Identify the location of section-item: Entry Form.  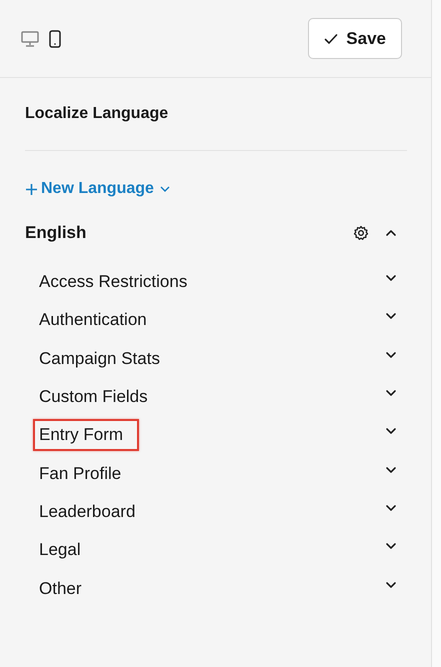
(86, 435).